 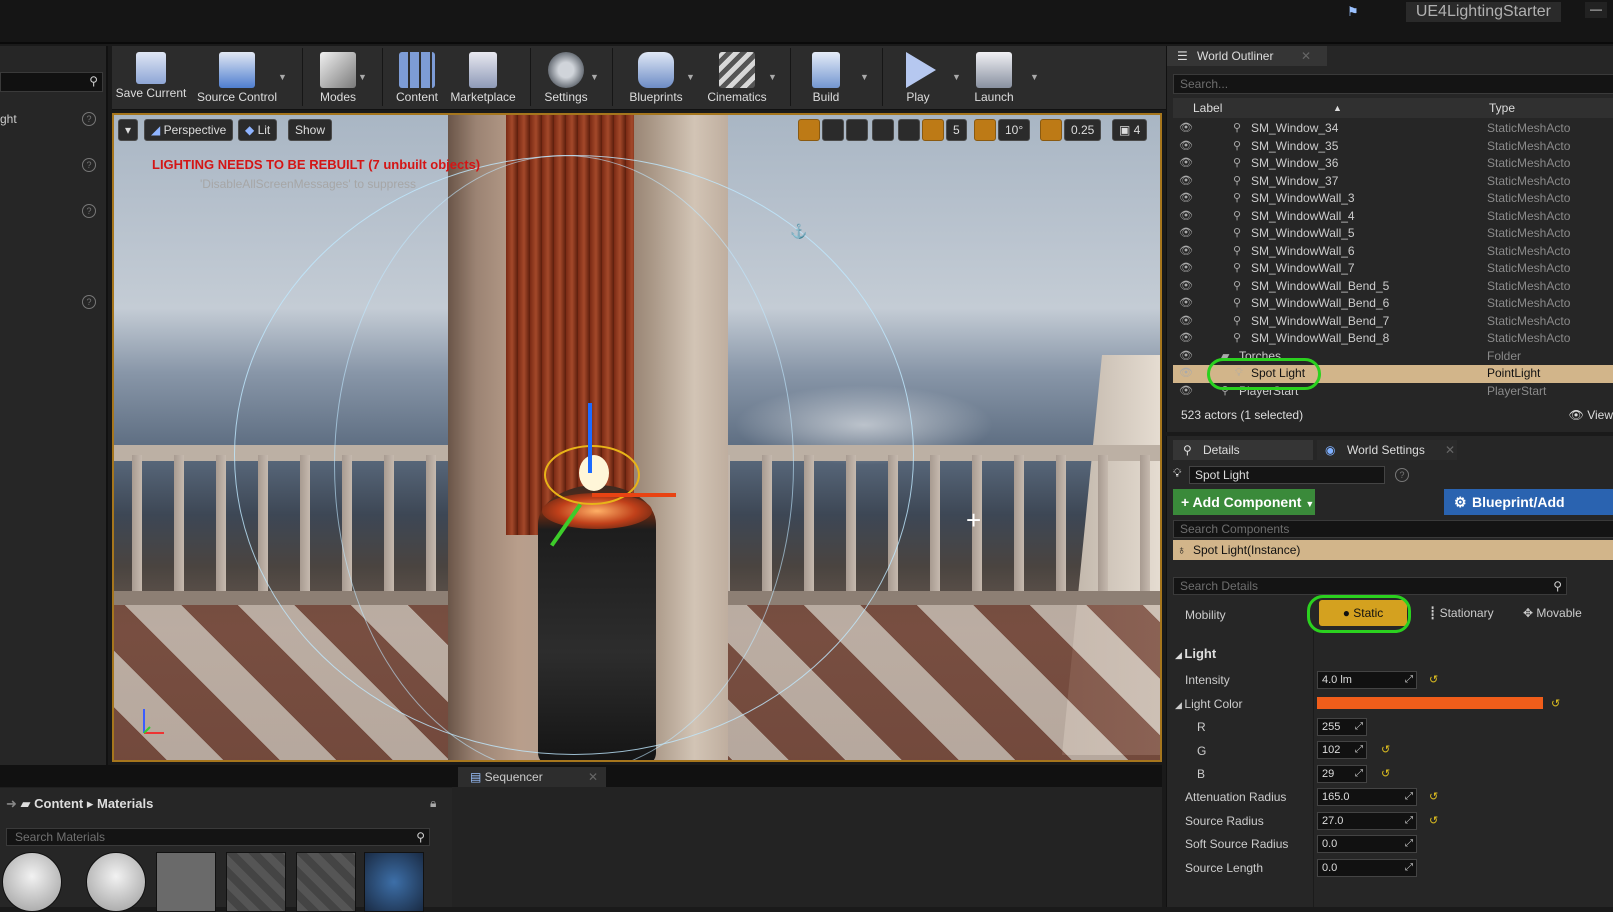 I want to click on rotate-mode-icon, so click(x=833, y=130).